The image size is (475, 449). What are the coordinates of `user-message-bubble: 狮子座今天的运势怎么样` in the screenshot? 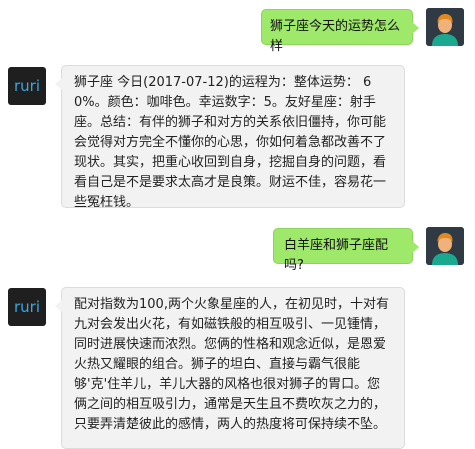 It's located at (340, 31).